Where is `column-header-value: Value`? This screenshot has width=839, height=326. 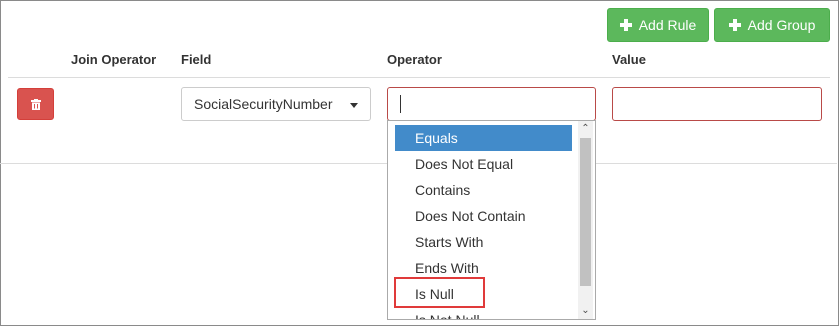
column-header-value: Value is located at coordinates (629, 59).